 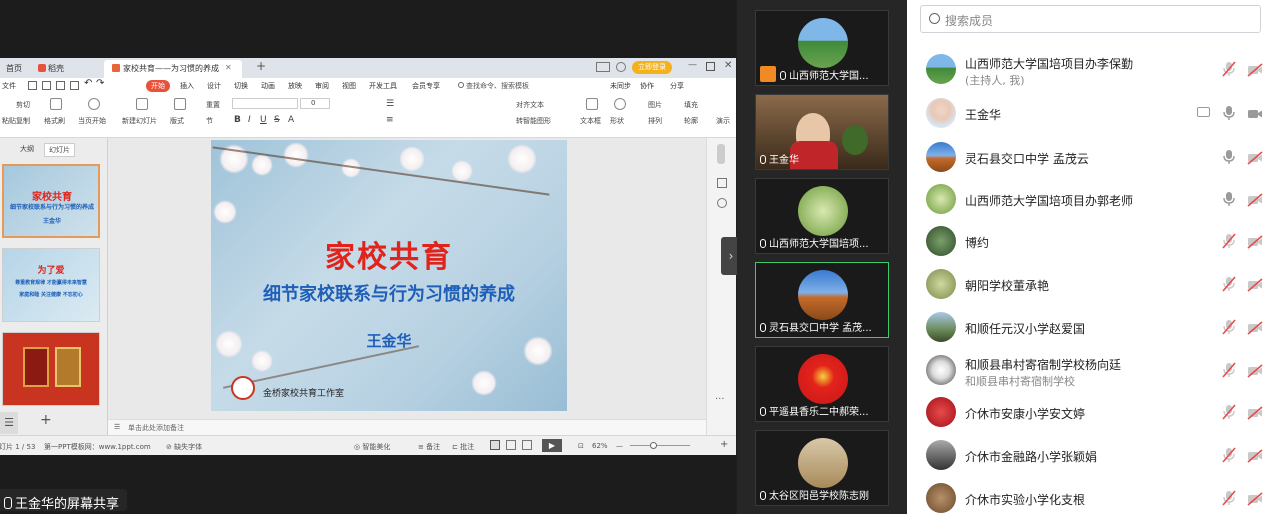 I want to click on missing-font-button: ⊘ 缺失字体, so click(x=184, y=447).